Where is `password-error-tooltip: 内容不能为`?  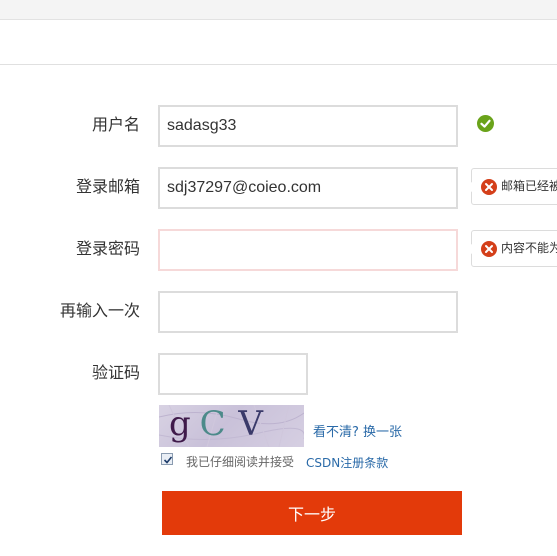 password-error-tooltip: 内容不能为 is located at coordinates (514, 248).